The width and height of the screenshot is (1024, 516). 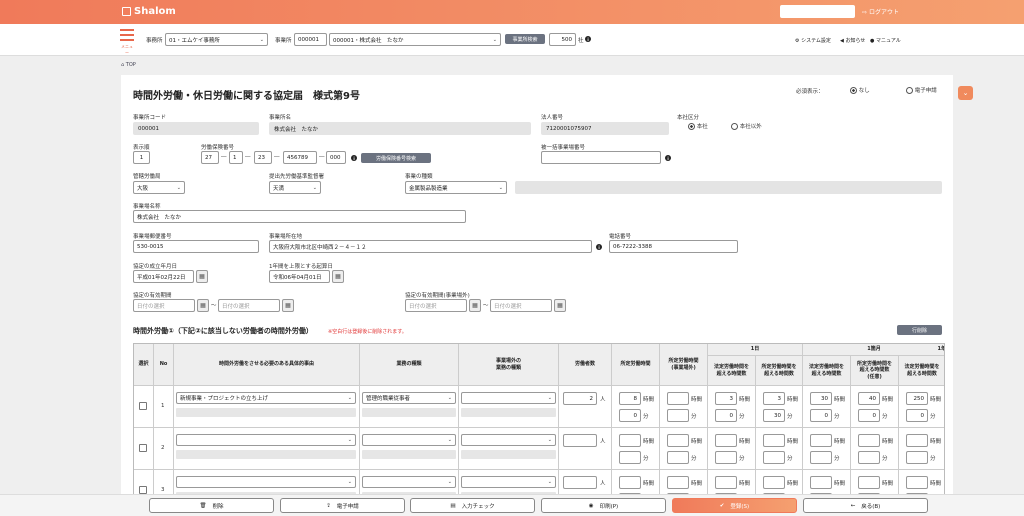 I want to click on pref-select: 大阪 ⌄, so click(x=159, y=187).